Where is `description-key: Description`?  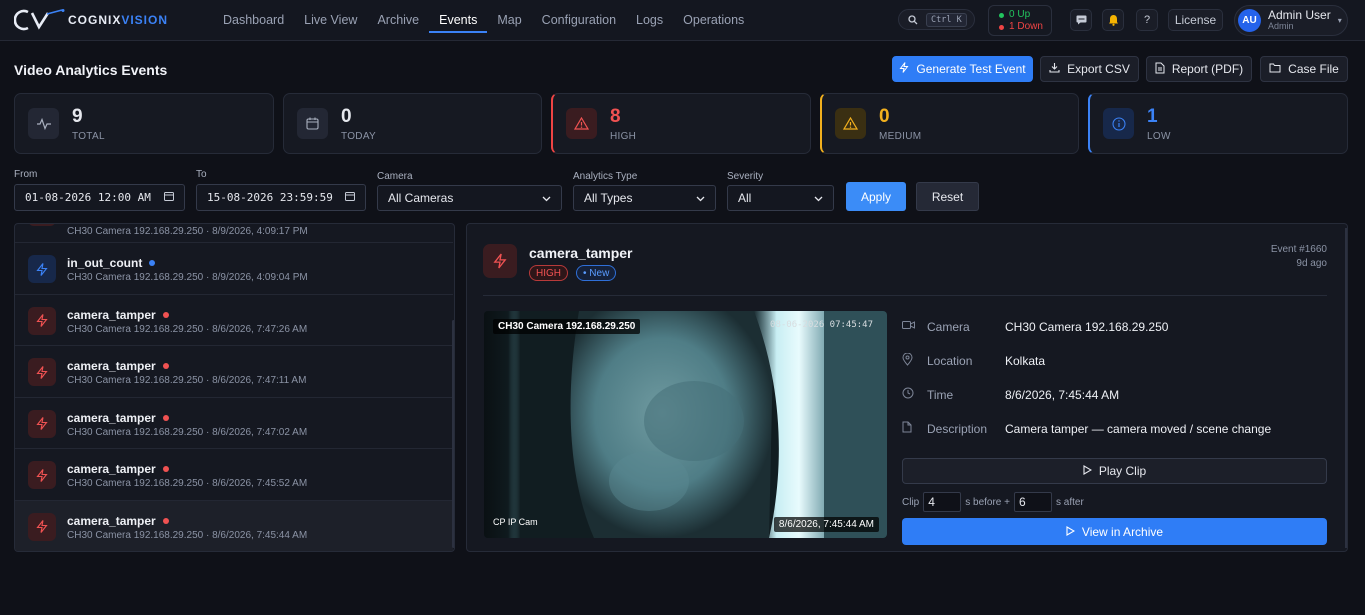 description-key: Description is located at coordinates (957, 429).